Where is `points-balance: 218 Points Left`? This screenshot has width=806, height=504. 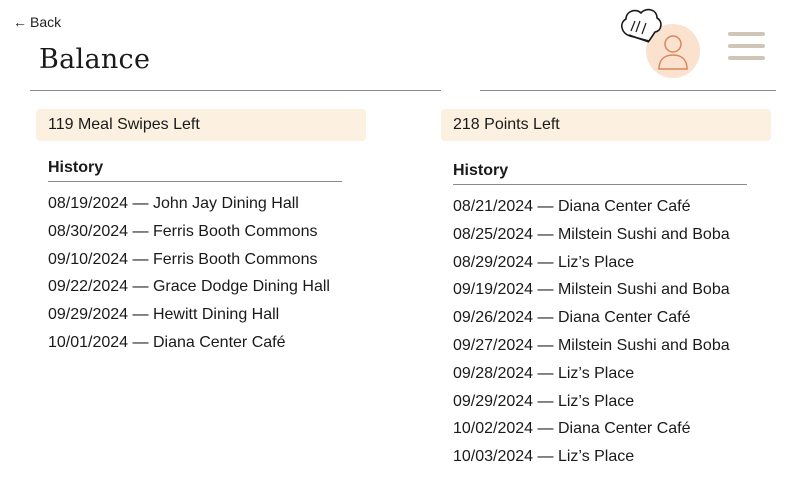
points-balance: 218 Points Left is located at coordinates (606, 125).